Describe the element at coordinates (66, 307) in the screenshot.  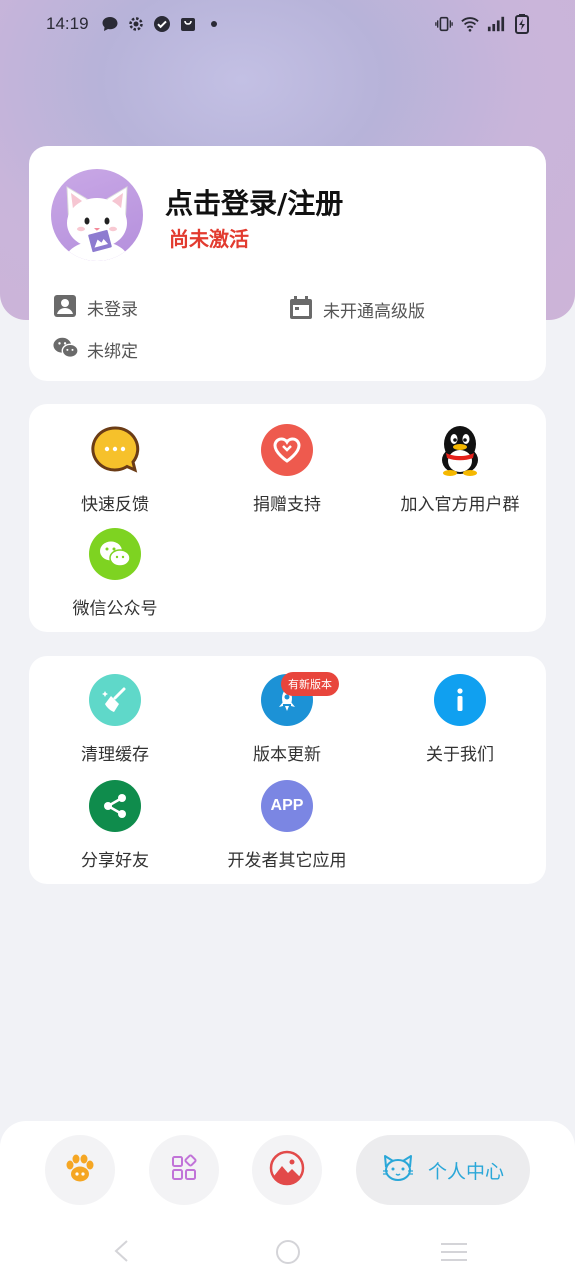
I see `user-icon` at that location.